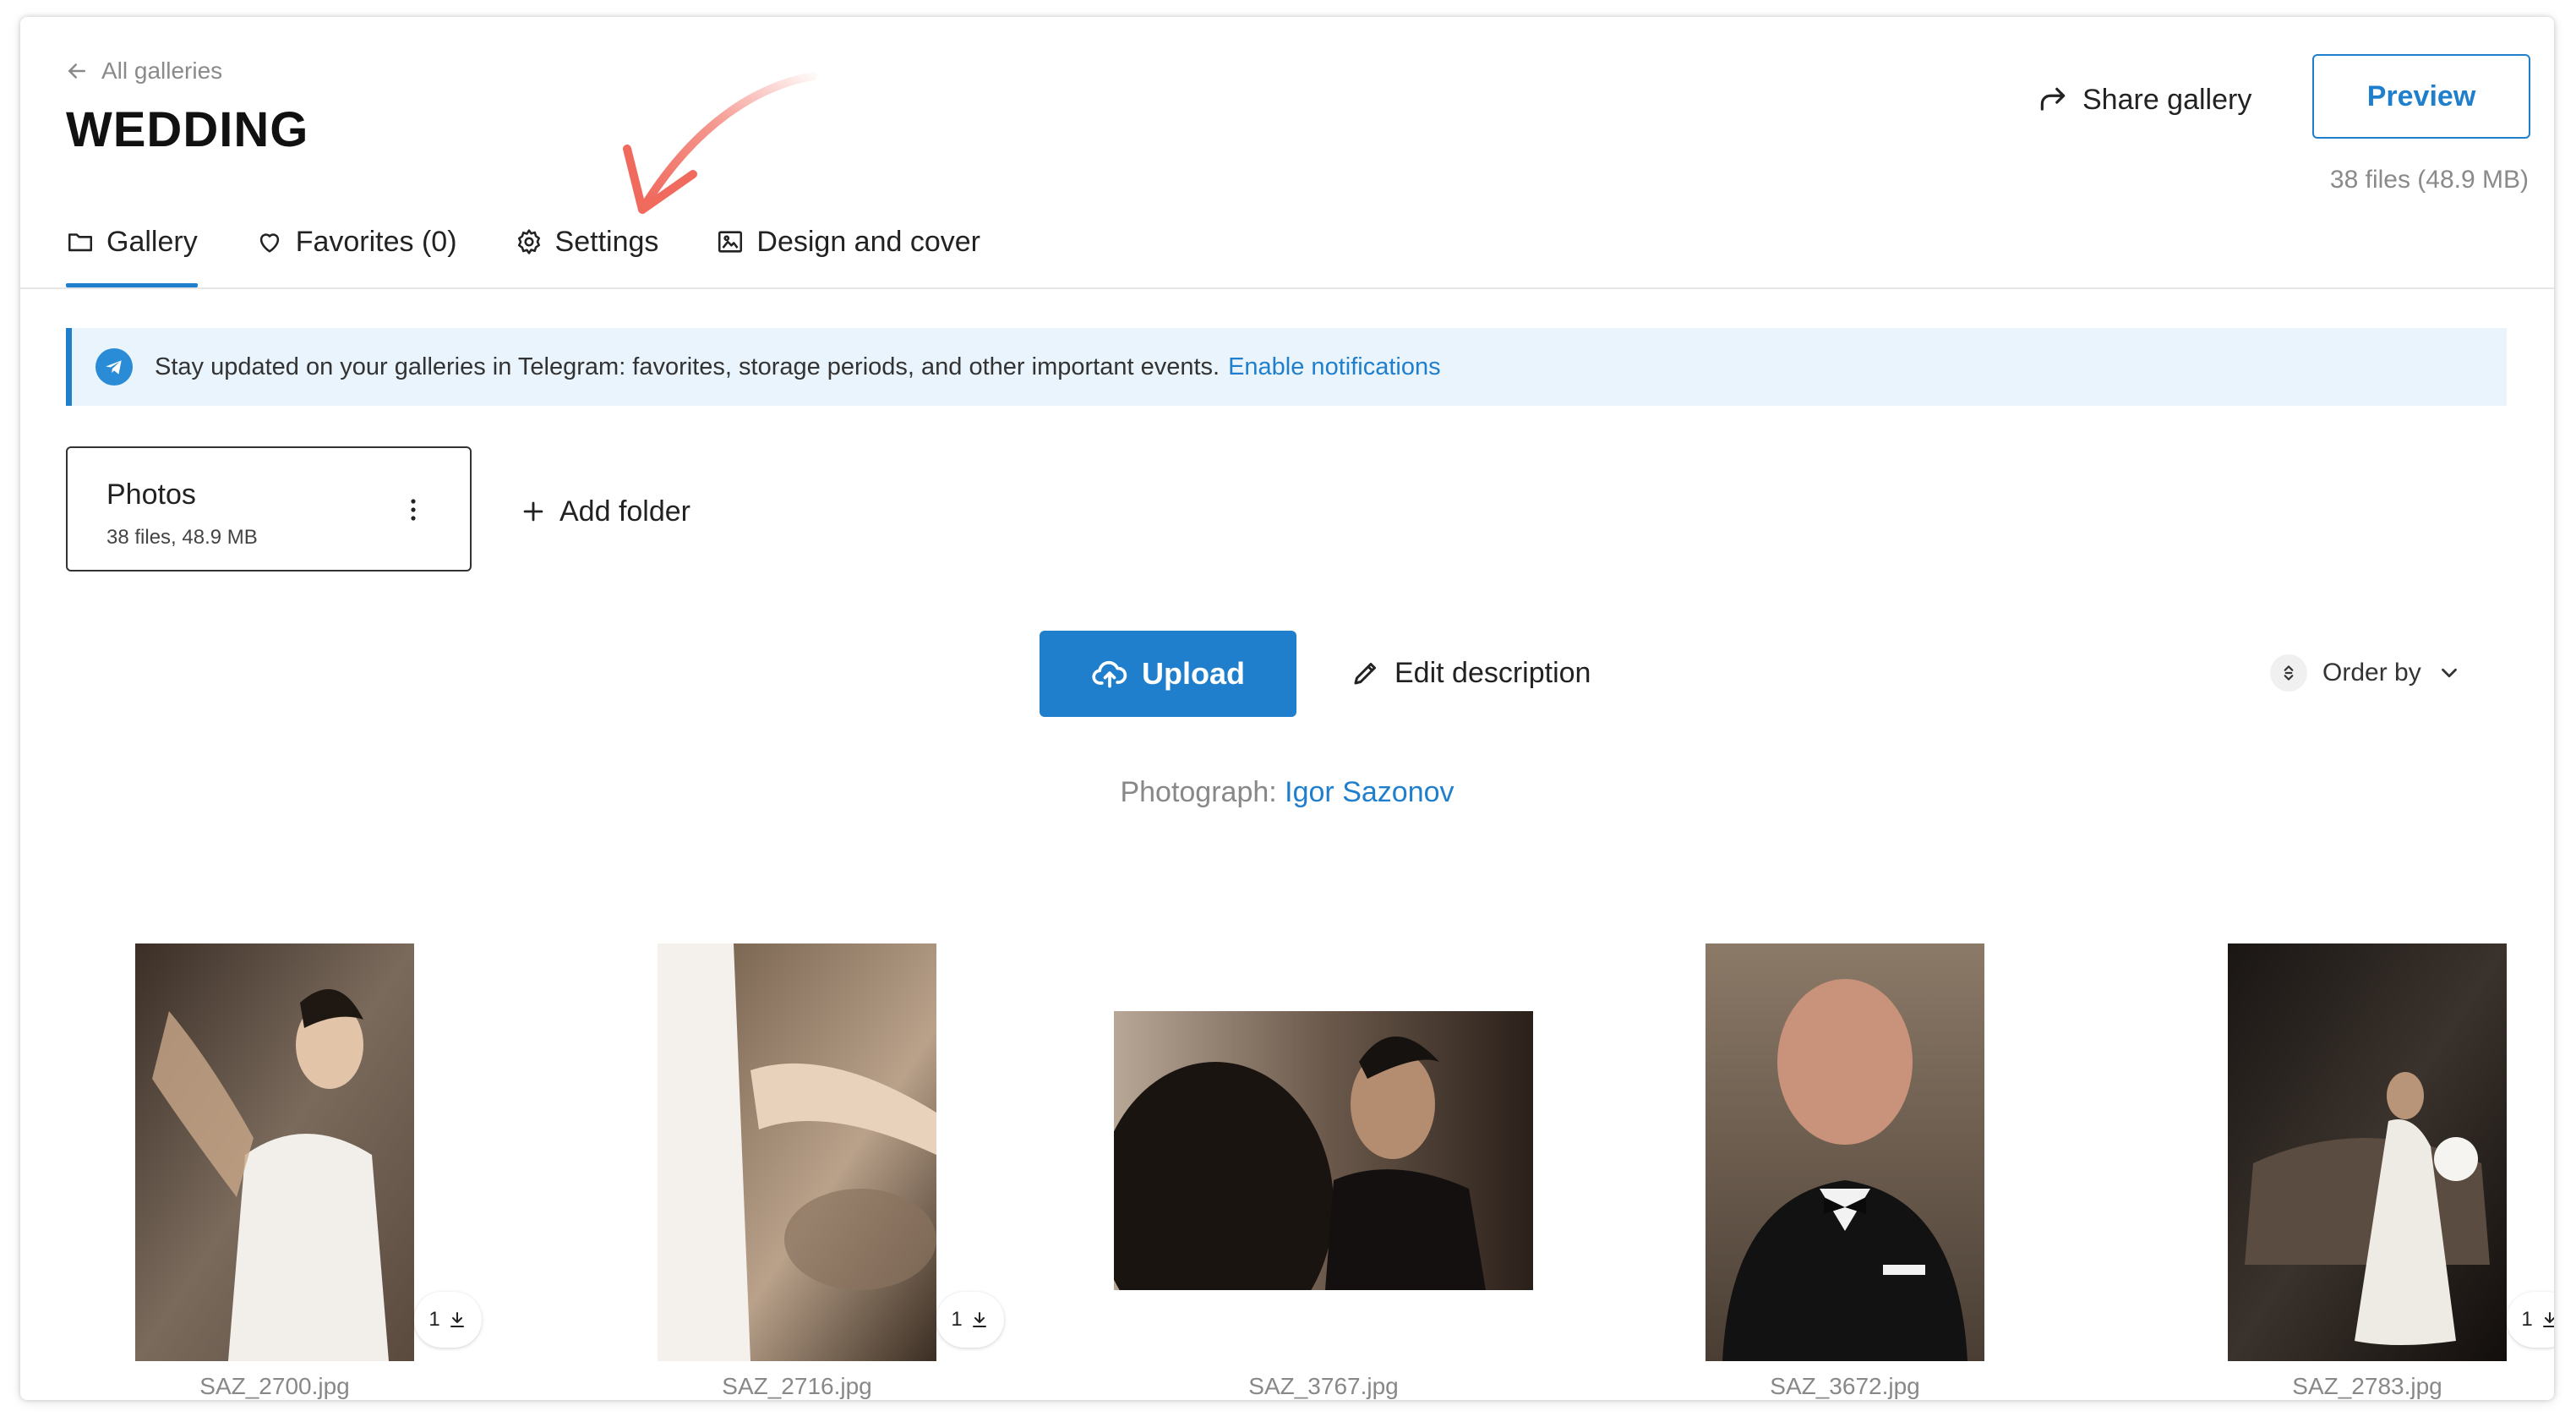 Image resolution: width=2576 pixels, height=1422 pixels. What do you see at coordinates (2367, 1386) in the screenshot?
I see `photo-filename: SAZ_2783.jpg` at bounding box center [2367, 1386].